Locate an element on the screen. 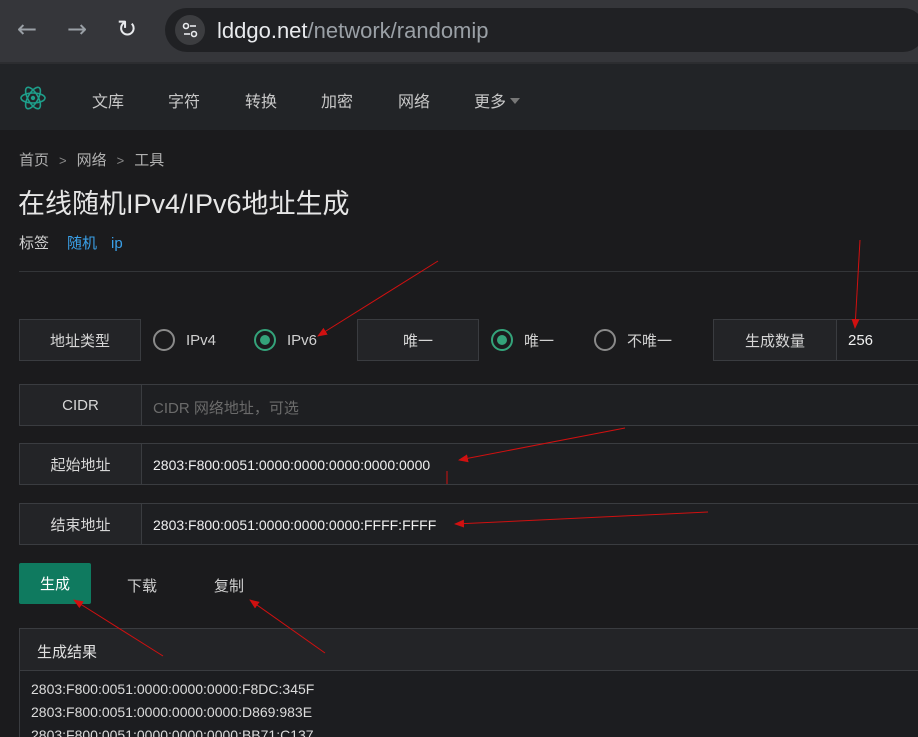 Image resolution: width=918 pixels, height=737 pixels. cidr-placeholder: CIDR 网络地址，可选 is located at coordinates (226, 408).